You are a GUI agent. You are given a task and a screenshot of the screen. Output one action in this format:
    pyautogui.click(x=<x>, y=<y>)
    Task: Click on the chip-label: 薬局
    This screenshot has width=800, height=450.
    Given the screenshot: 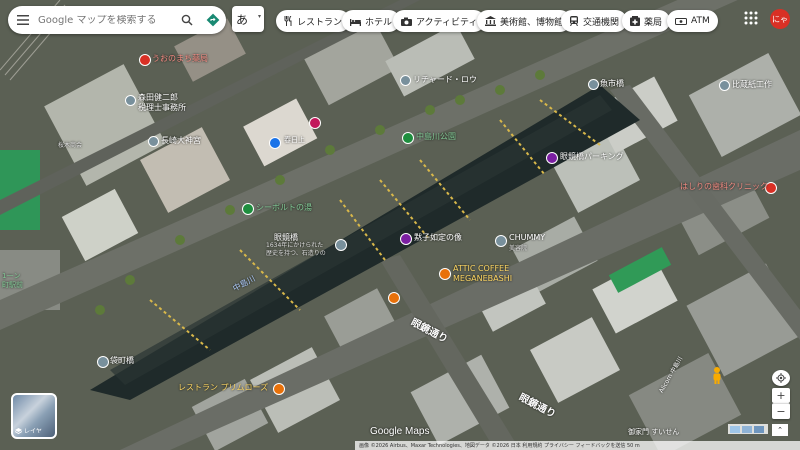 What is the action you would take?
    pyautogui.click(x=653, y=22)
    